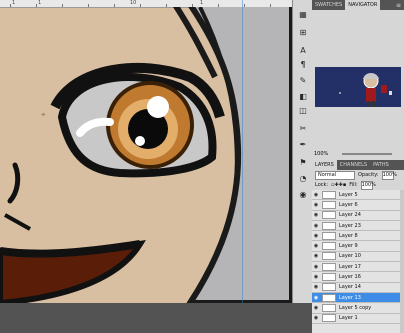 The image size is (404, 333). I want to click on layer-name: Layer 5, so click(348, 194).